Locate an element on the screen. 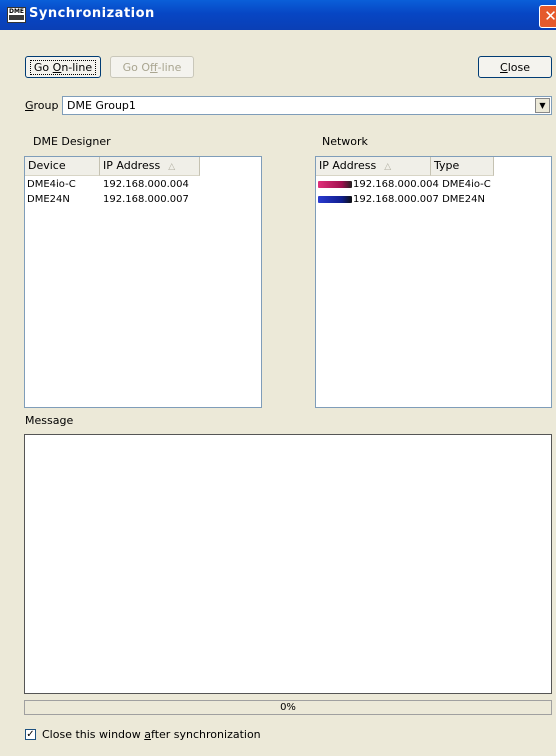  progress-percent: 0% is located at coordinates (288, 707).